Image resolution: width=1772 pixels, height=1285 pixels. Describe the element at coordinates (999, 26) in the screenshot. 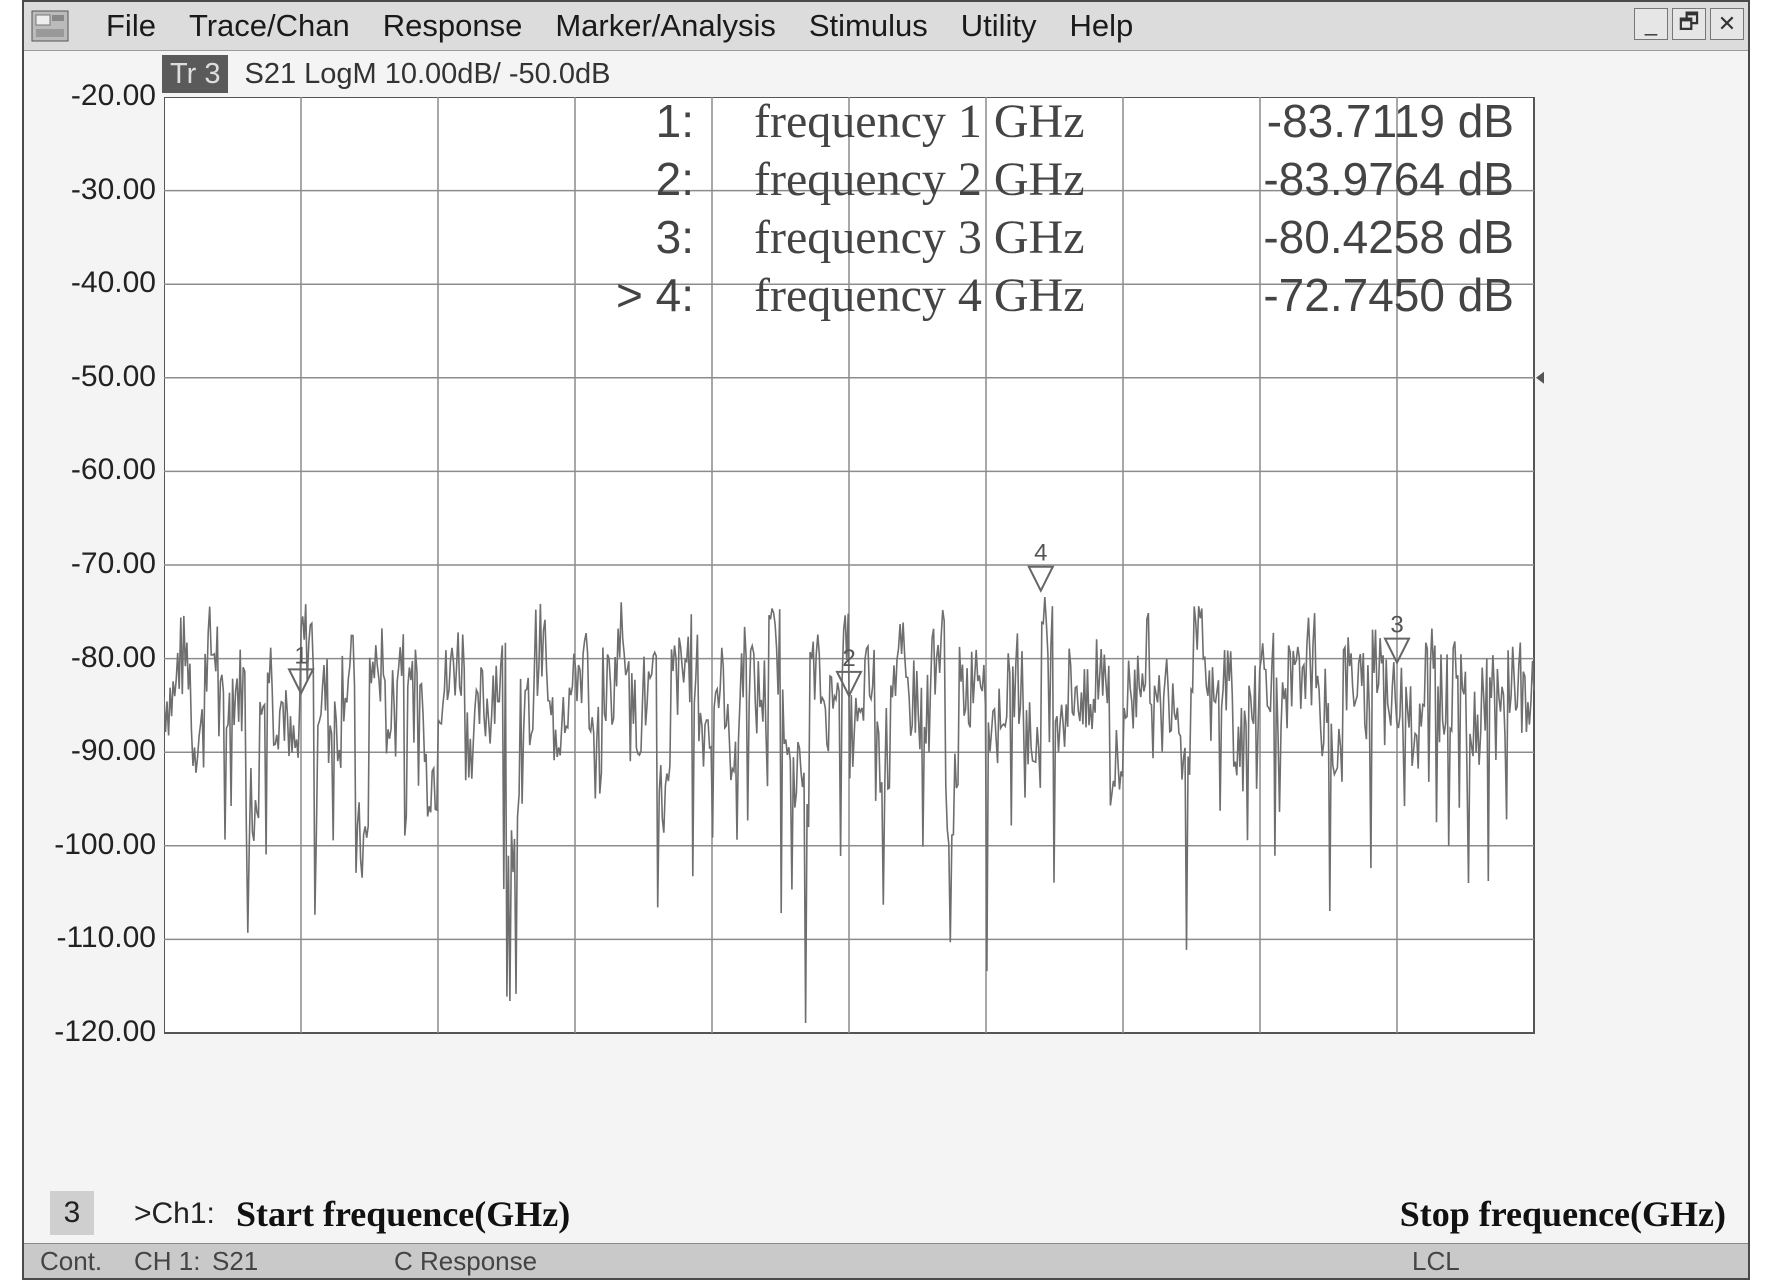

I see `menu-utility: Utility` at that location.